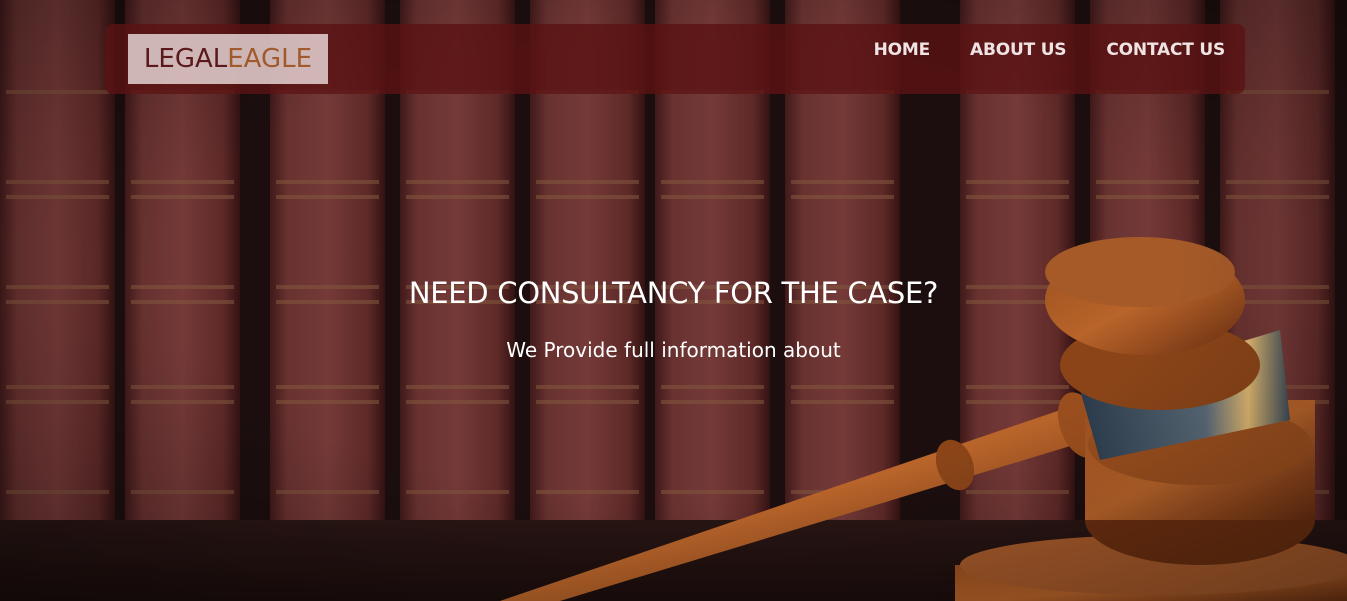  I want to click on navbar: LEGAL EAGLE HOME ABOUT US CONTACT US, so click(675, 59).